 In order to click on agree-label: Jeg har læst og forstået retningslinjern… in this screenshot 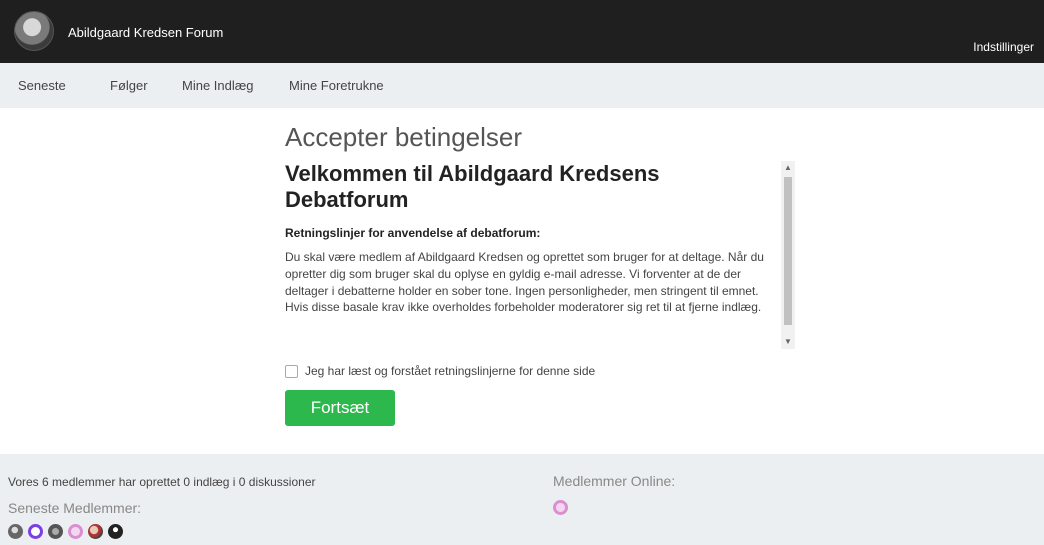, I will do `click(450, 371)`.